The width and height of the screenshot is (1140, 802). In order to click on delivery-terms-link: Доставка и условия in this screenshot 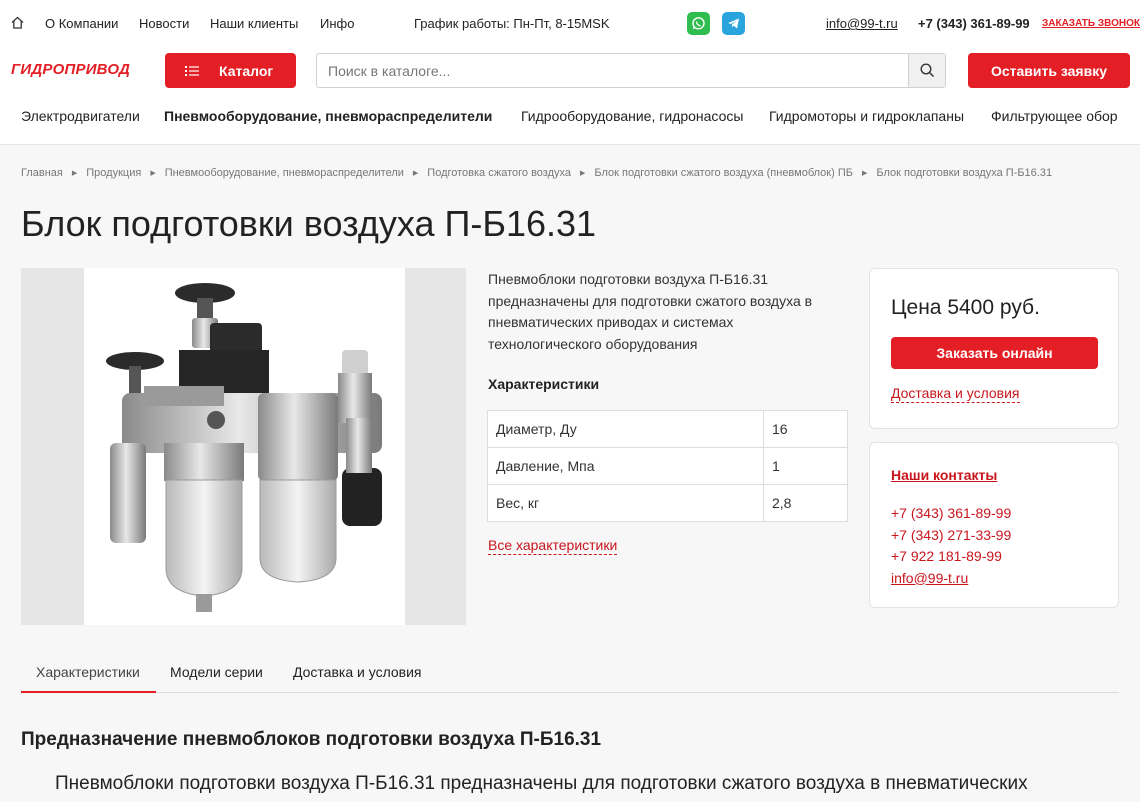, I will do `click(955, 394)`.